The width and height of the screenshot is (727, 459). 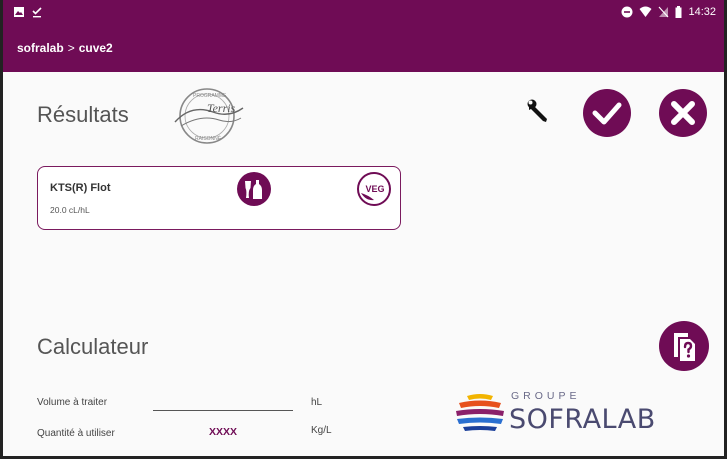 I want to click on help-button, so click(x=684, y=346).